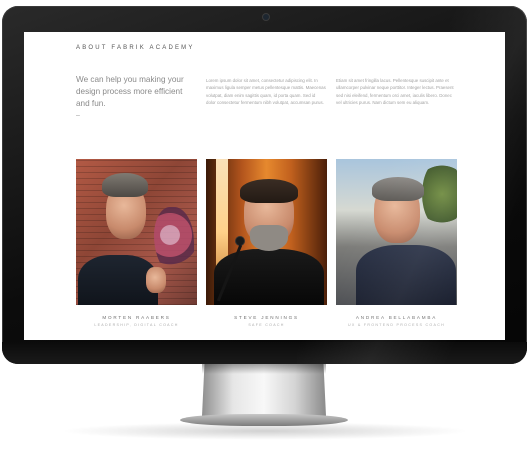 Image resolution: width=529 pixels, height=450 pixels. What do you see at coordinates (396, 325) in the screenshot?
I see `team-member-role: UX & FRONTEND PROCESS COACH` at bounding box center [396, 325].